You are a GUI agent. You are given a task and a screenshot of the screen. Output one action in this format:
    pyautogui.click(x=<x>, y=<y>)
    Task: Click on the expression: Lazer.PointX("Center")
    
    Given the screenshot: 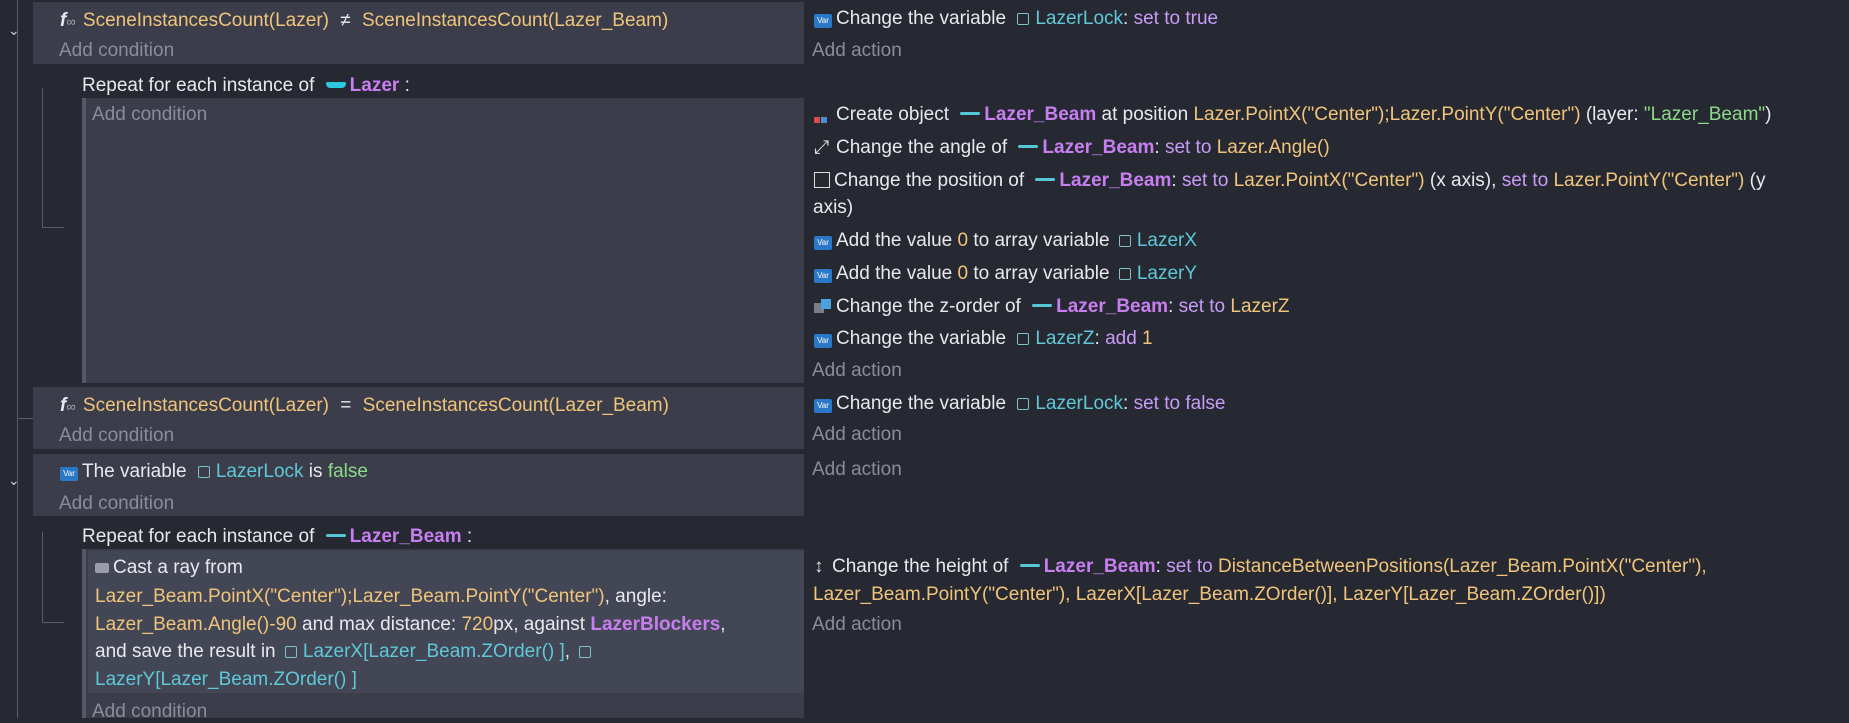 What is the action you would take?
    pyautogui.click(x=1329, y=180)
    